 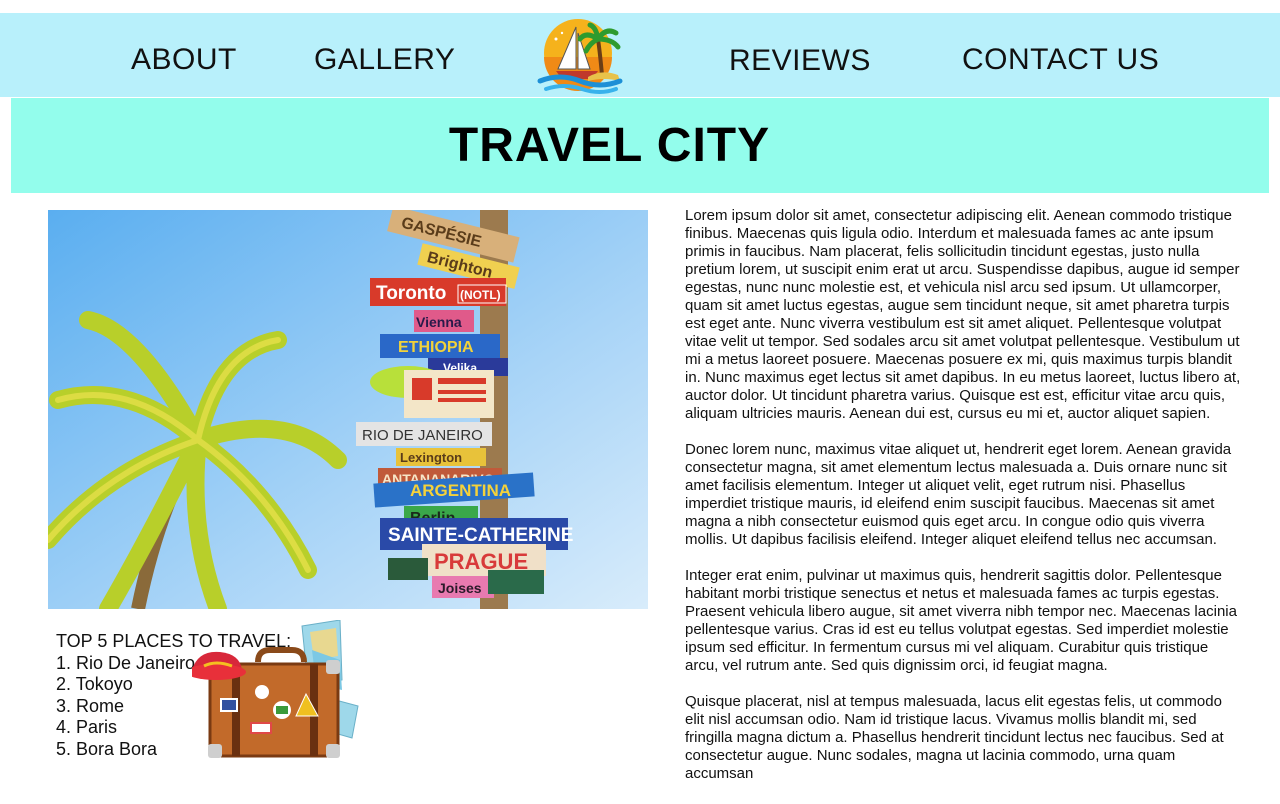 What do you see at coordinates (609, 145) in the screenshot?
I see `page-title: TRAVEL CITY` at bounding box center [609, 145].